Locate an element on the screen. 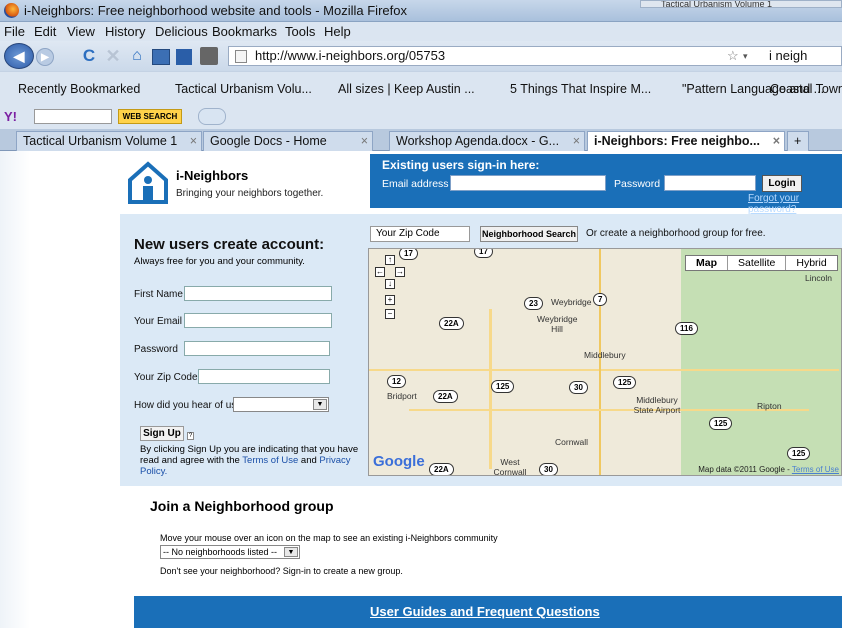 This screenshot has width=842, height=628. tab-workshop-agenda: Workshop Agenda.docx - G... × is located at coordinates (487, 141).